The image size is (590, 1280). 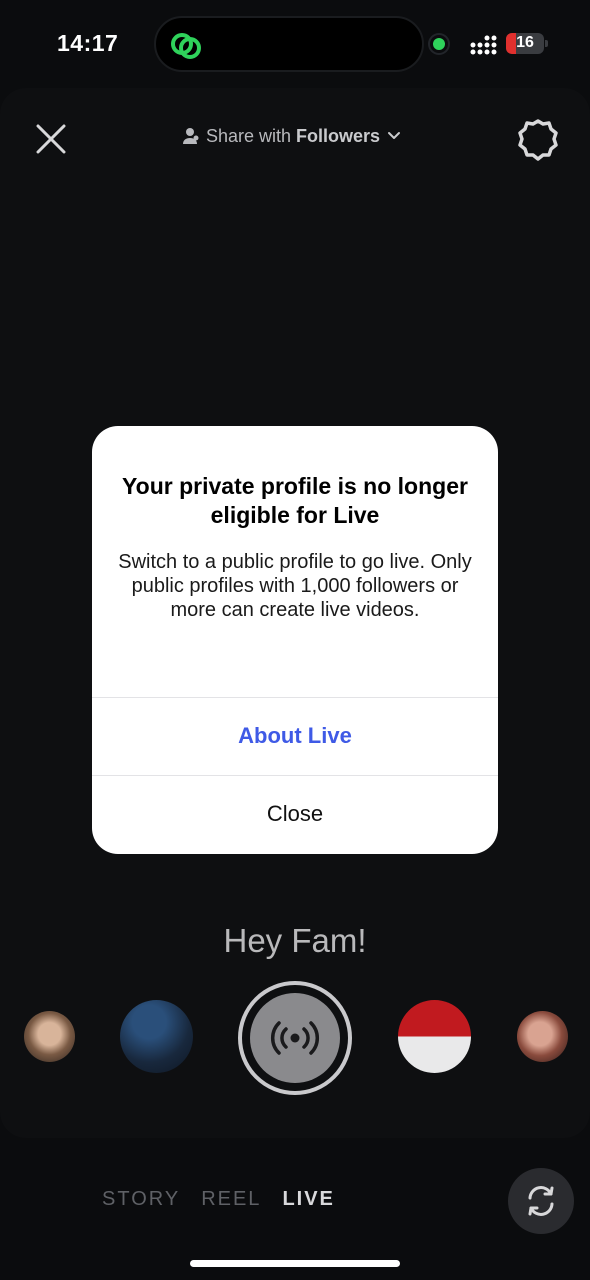 What do you see at coordinates (439, 44) in the screenshot?
I see `camera-in-use-indicator` at bounding box center [439, 44].